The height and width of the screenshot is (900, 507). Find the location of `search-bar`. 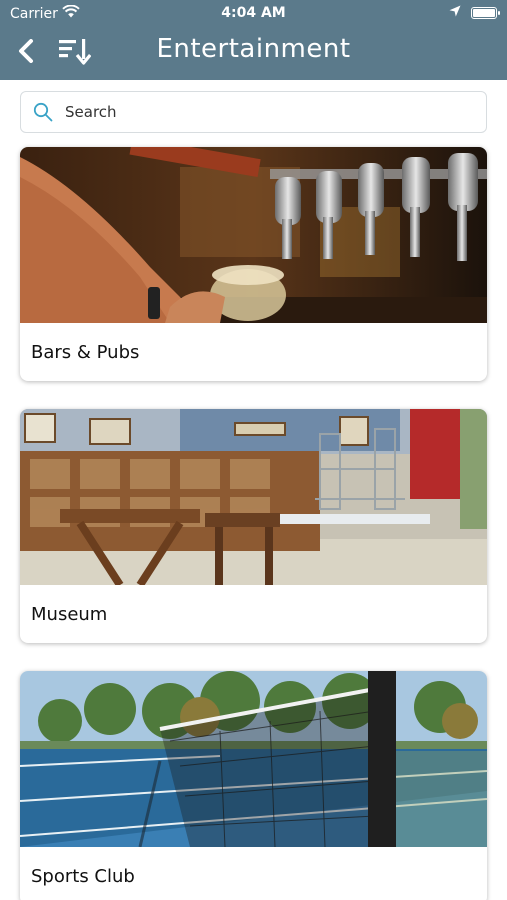

search-bar is located at coordinates (253, 112).